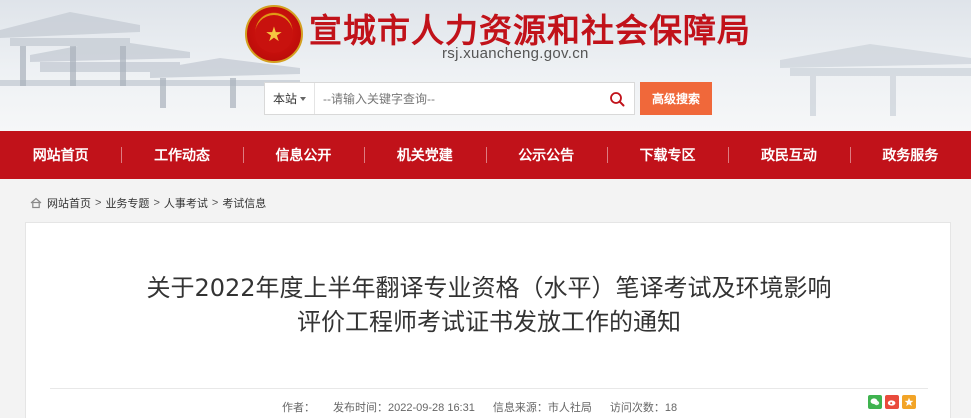 Image resolution: width=971 pixels, height=418 pixels. Describe the element at coordinates (569, 408) in the screenshot. I see `meta-source-value: 市人社局` at that location.